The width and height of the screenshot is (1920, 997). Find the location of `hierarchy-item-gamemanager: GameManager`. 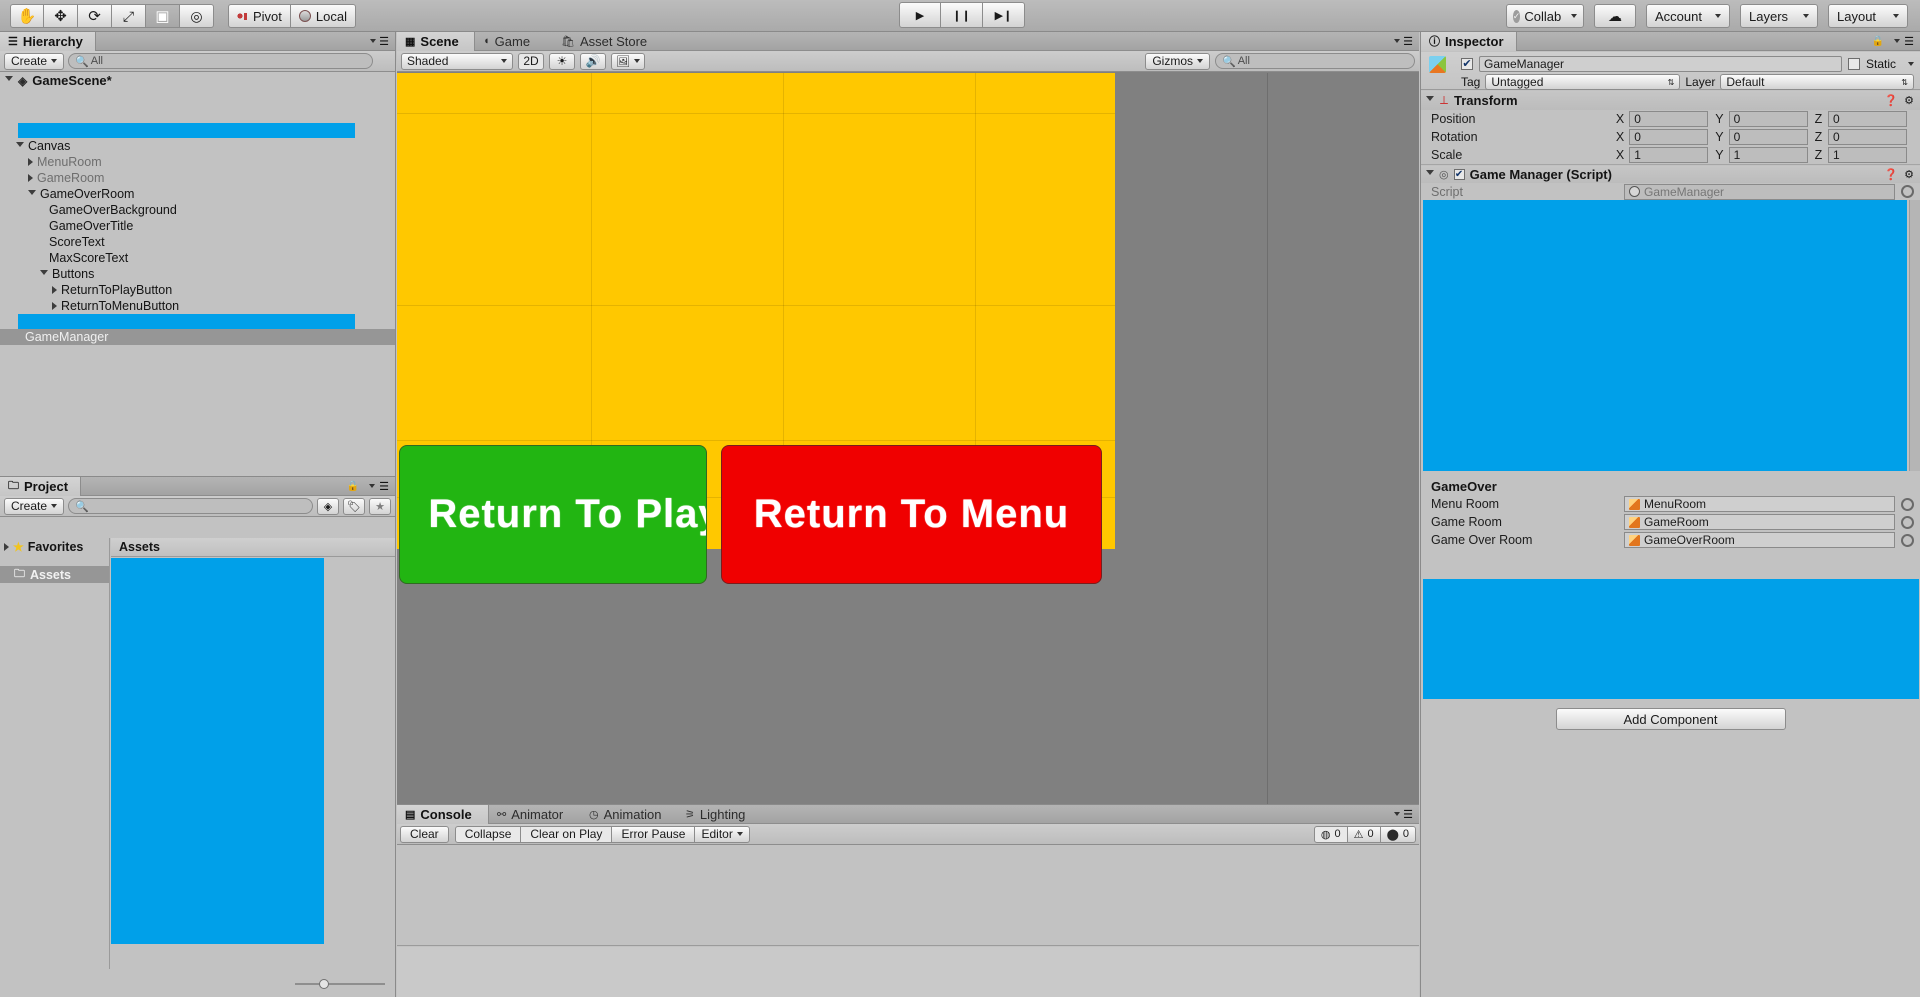

hierarchy-item-gamemanager: GameManager is located at coordinates (197, 337).